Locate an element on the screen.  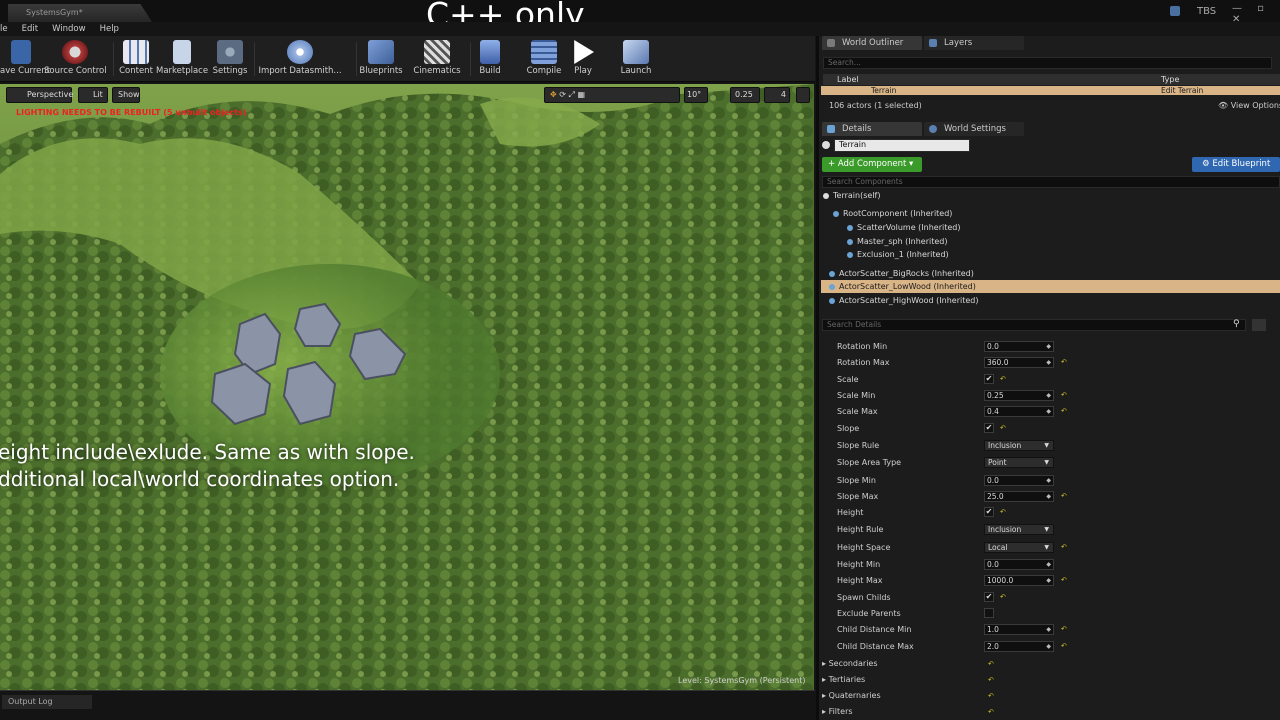
property-number-field: 0.25 ◆ is located at coordinates (1019, 395).